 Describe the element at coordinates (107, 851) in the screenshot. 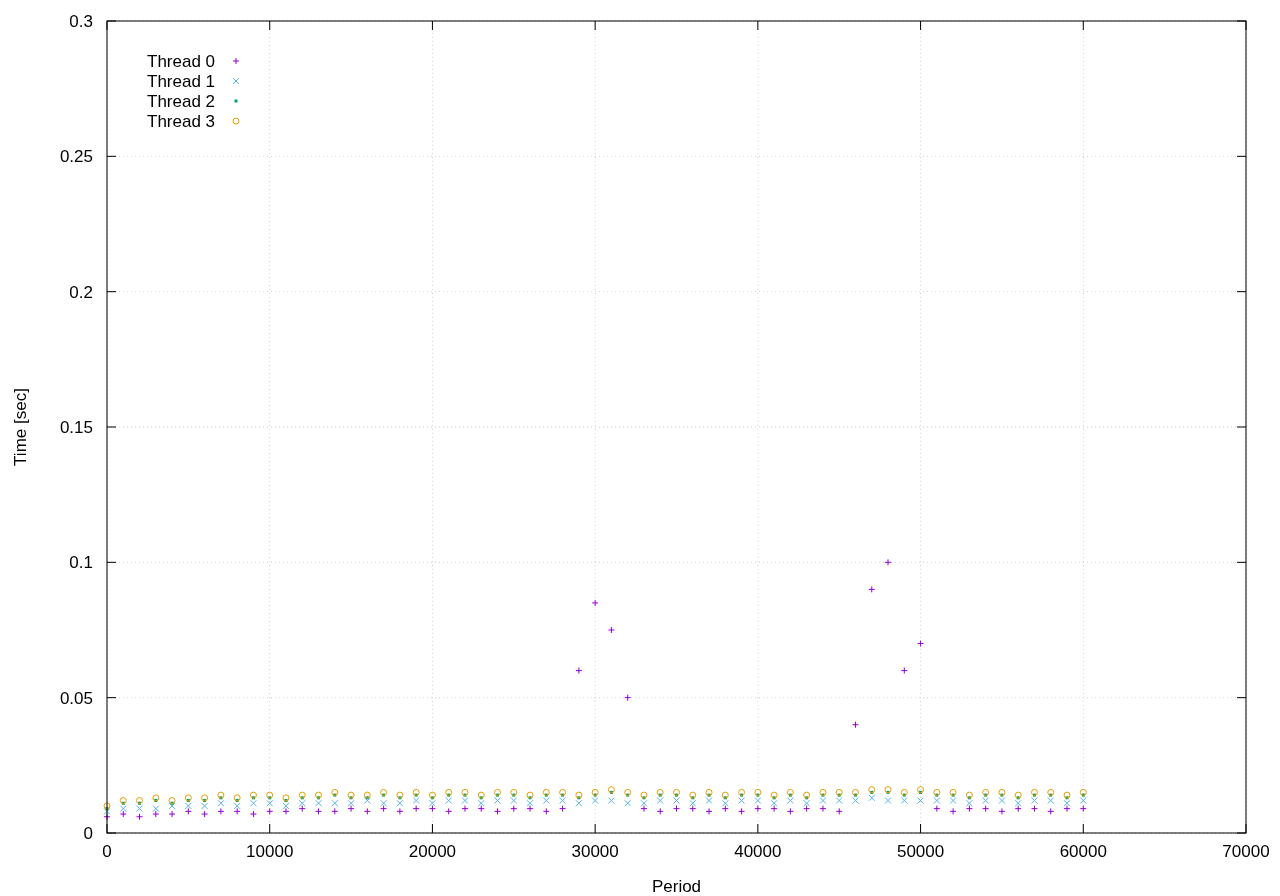

I see `x-tick-label: 0` at that location.